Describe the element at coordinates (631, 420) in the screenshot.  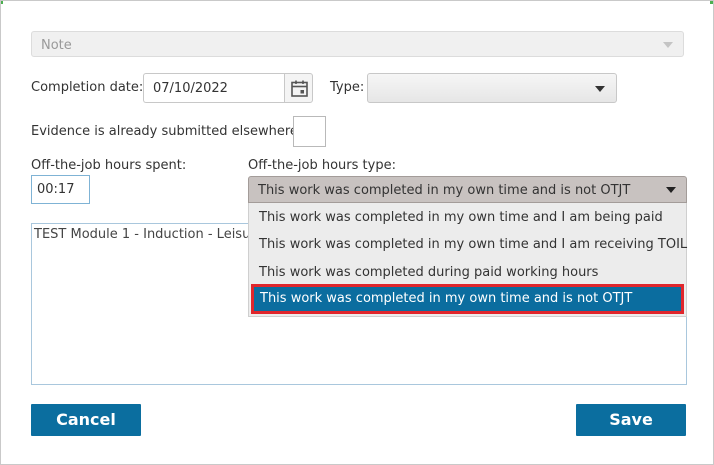
I see `save-button: Save` at that location.